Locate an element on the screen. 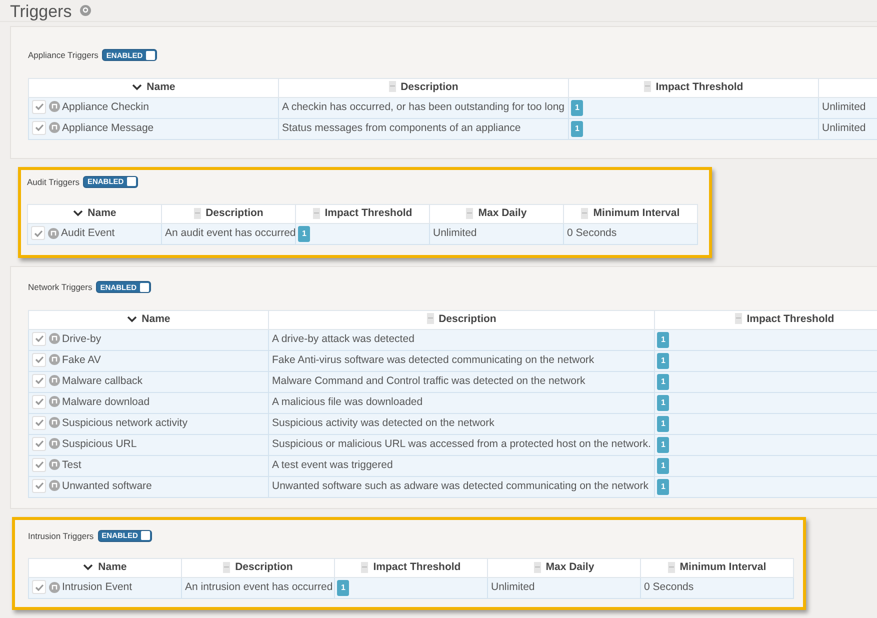 The image size is (877, 618). section-title: Audit Triggers is located at coordinates (53, 182).